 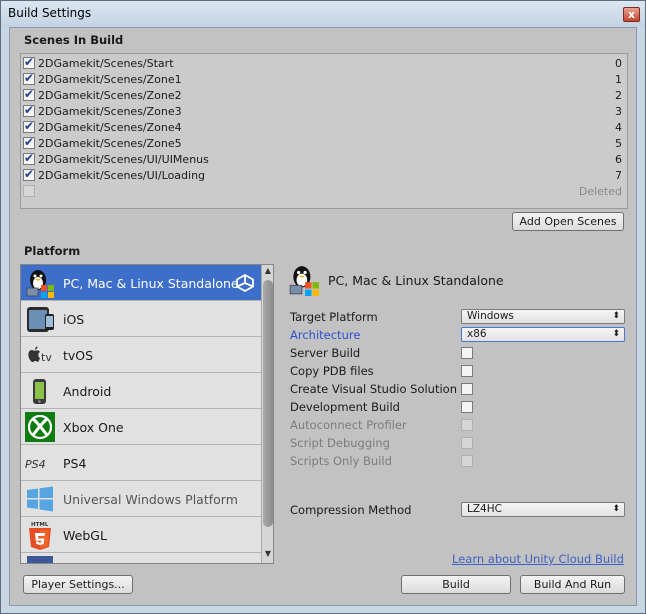 I want to click on platform-item-tvos: tv tvOS, so click(x=141, y=355).